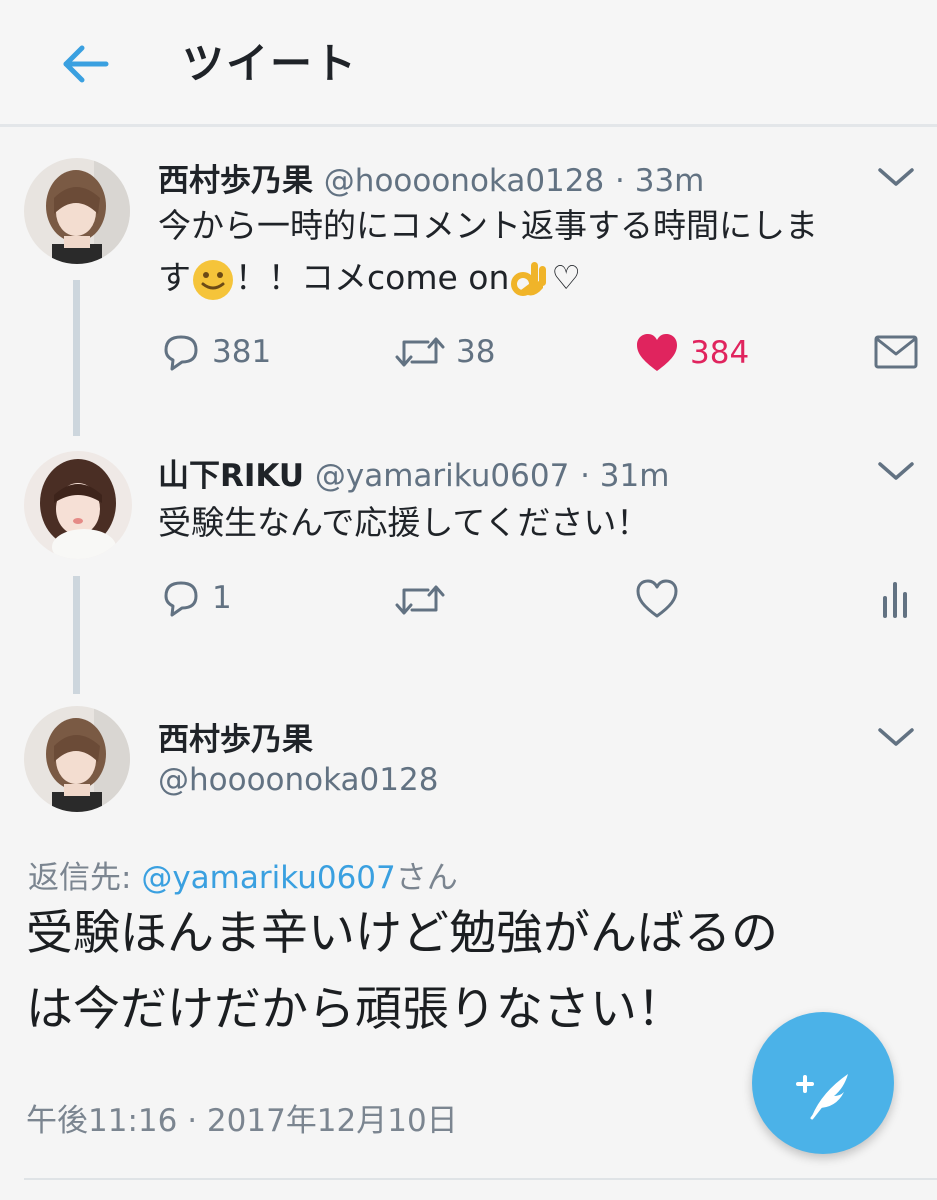 This screenshot has width=937, height=1200. What do you see at coordinates (372, 277) in the screenshot?
I see `tweet-text-segment: ！！コメcome on` at bounding box center [372, 277].